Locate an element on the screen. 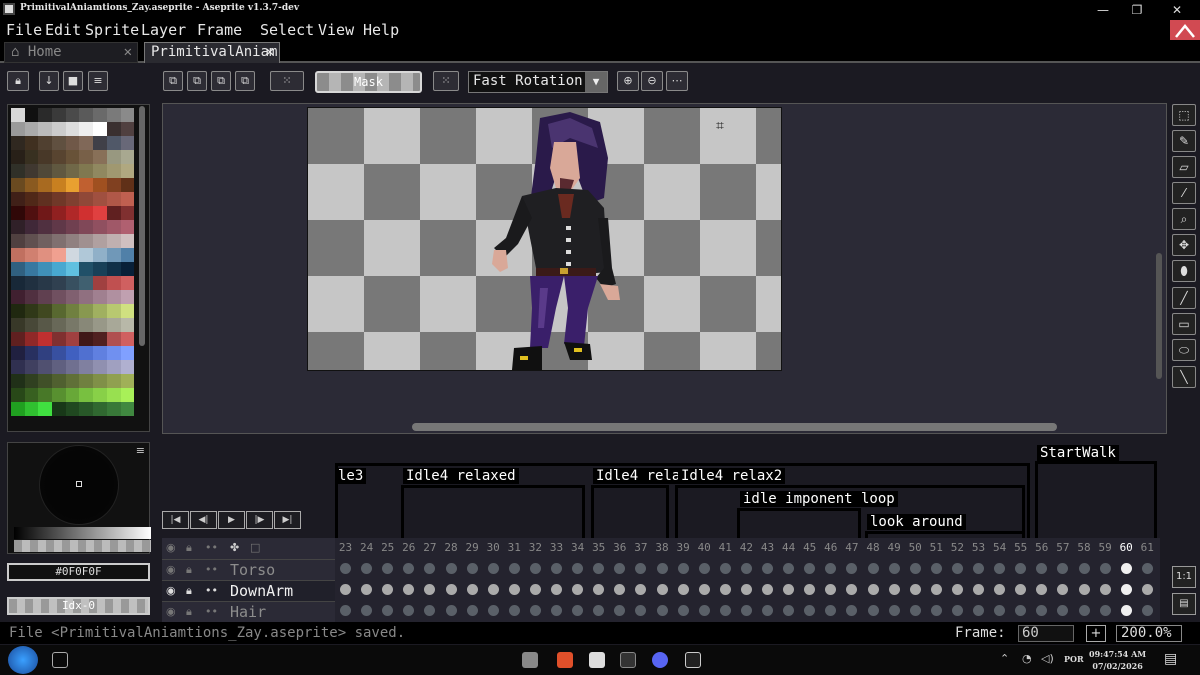 The image size is (1200, 675). frame-header: 45 is located at coordinates (809, 548).